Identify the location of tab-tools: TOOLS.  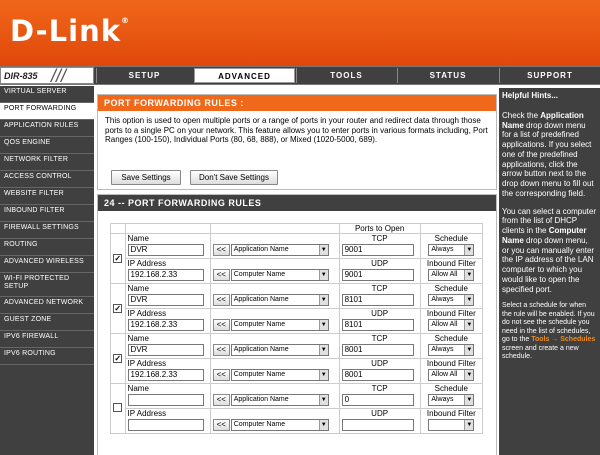
(346, 75).